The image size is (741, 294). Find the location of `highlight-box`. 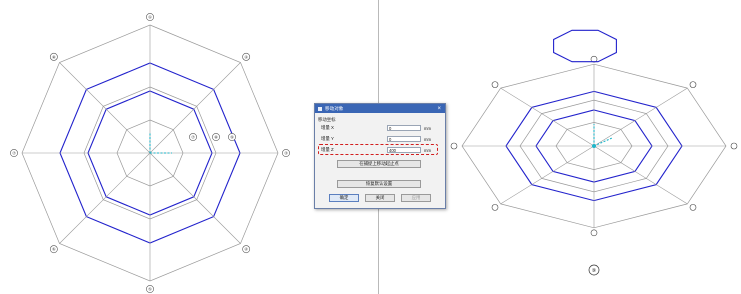

highlight-box is located at coordinates (378, 149).